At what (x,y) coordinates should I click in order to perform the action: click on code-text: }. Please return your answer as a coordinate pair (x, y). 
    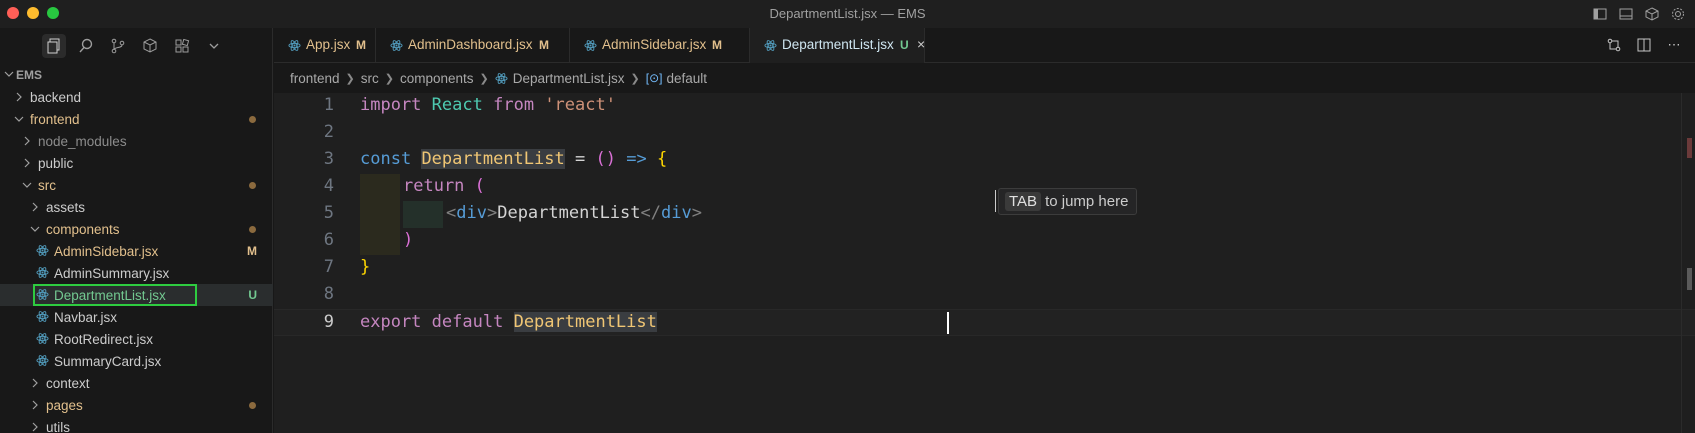
    Looking at the image, I should click on (365, 267).